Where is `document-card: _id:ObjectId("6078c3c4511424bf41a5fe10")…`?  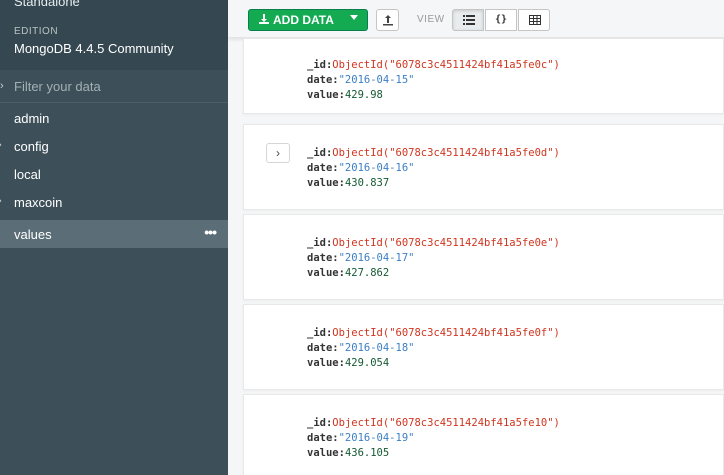
document-card: _id:ObjectId("6078c3c4511424bf41a5fe10")… is located at coordinates (483, 434).